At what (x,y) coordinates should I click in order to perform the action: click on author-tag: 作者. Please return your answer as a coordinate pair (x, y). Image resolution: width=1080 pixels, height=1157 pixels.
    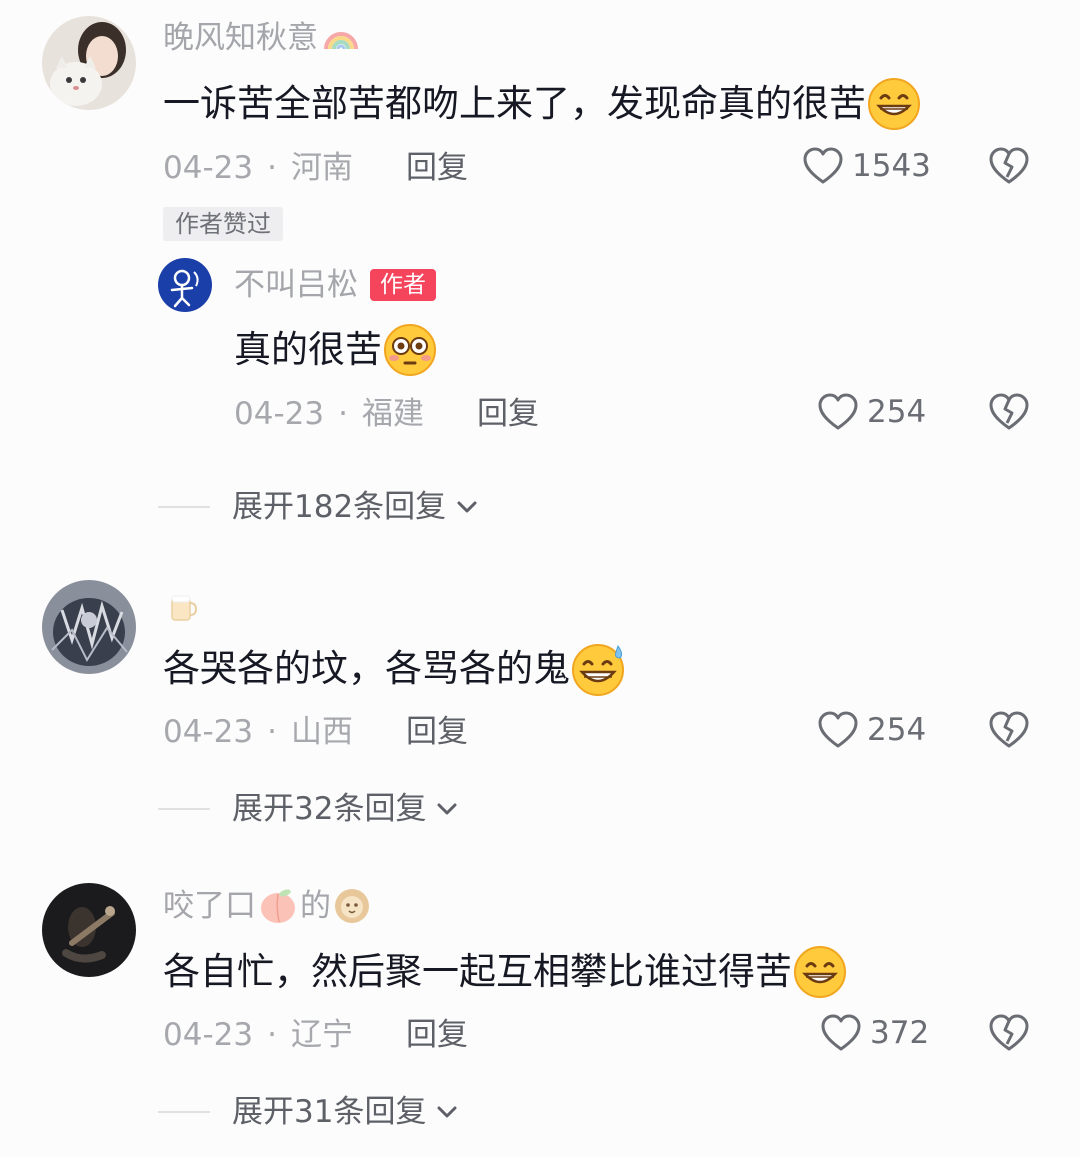
    Looking at the image, I should click on (403, 285).